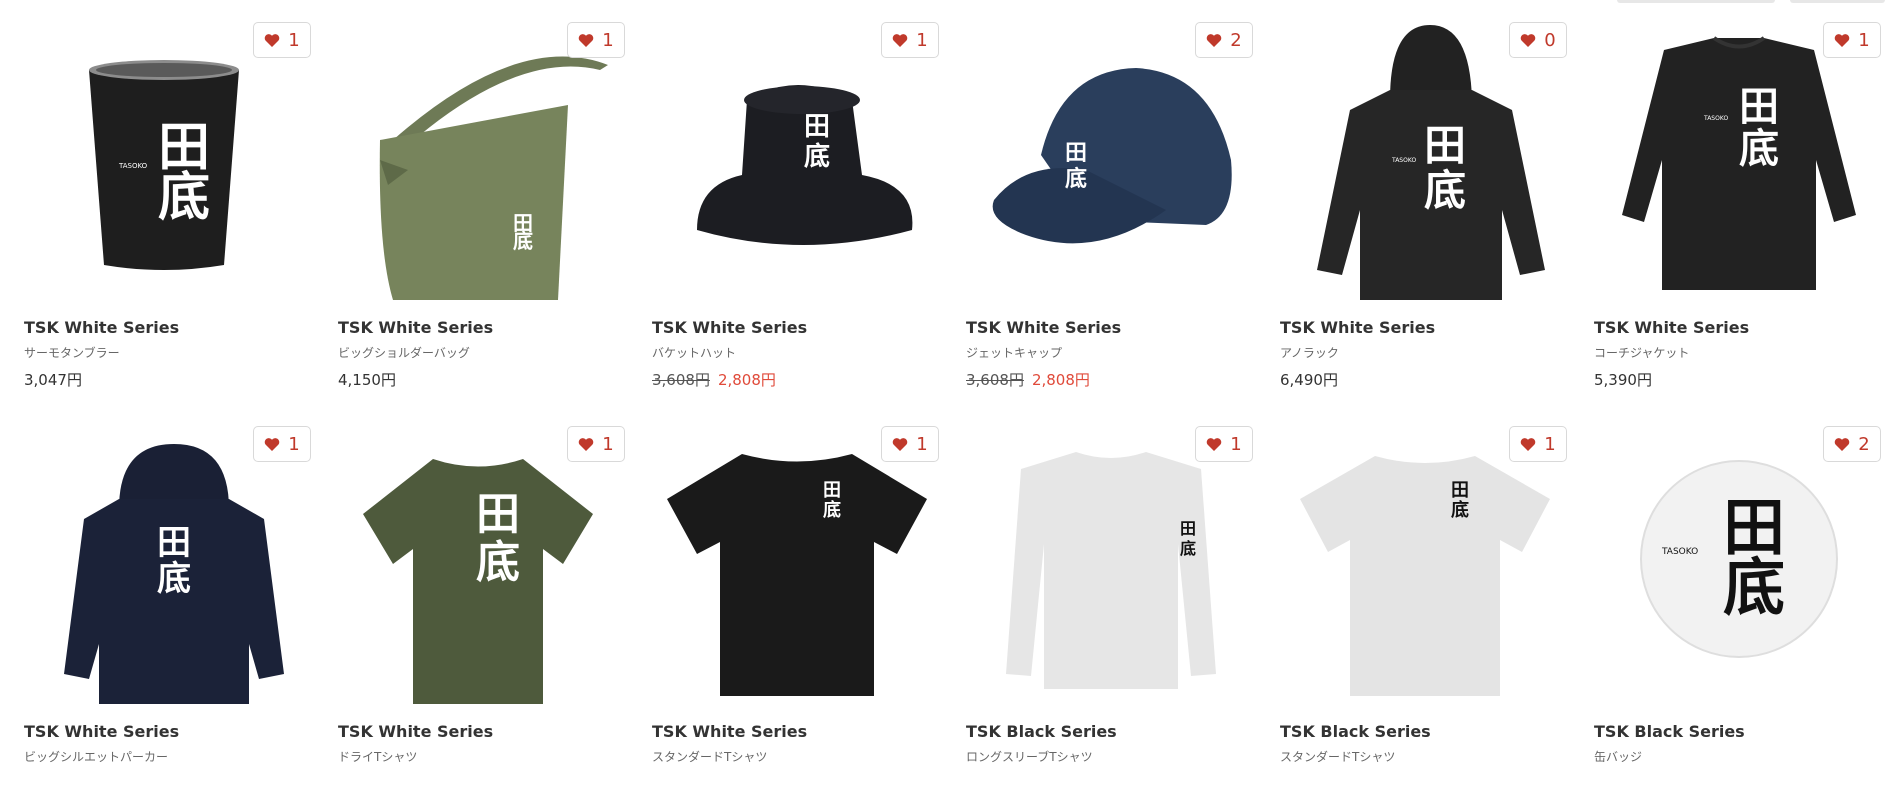 The width and height of the screenshot is (1895, 794). Describe the element at coordinates (1550, 40) in the screenshot. I see `like-count: 0` at that location.